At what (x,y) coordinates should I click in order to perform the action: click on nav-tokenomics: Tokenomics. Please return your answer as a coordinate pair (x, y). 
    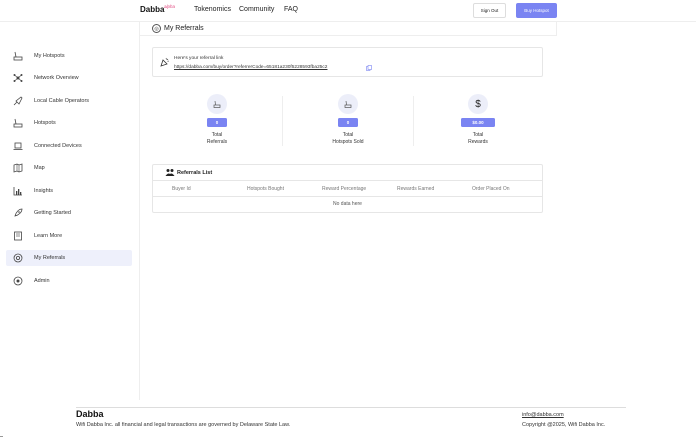
    Looking at the image, I should click on (212, 9).